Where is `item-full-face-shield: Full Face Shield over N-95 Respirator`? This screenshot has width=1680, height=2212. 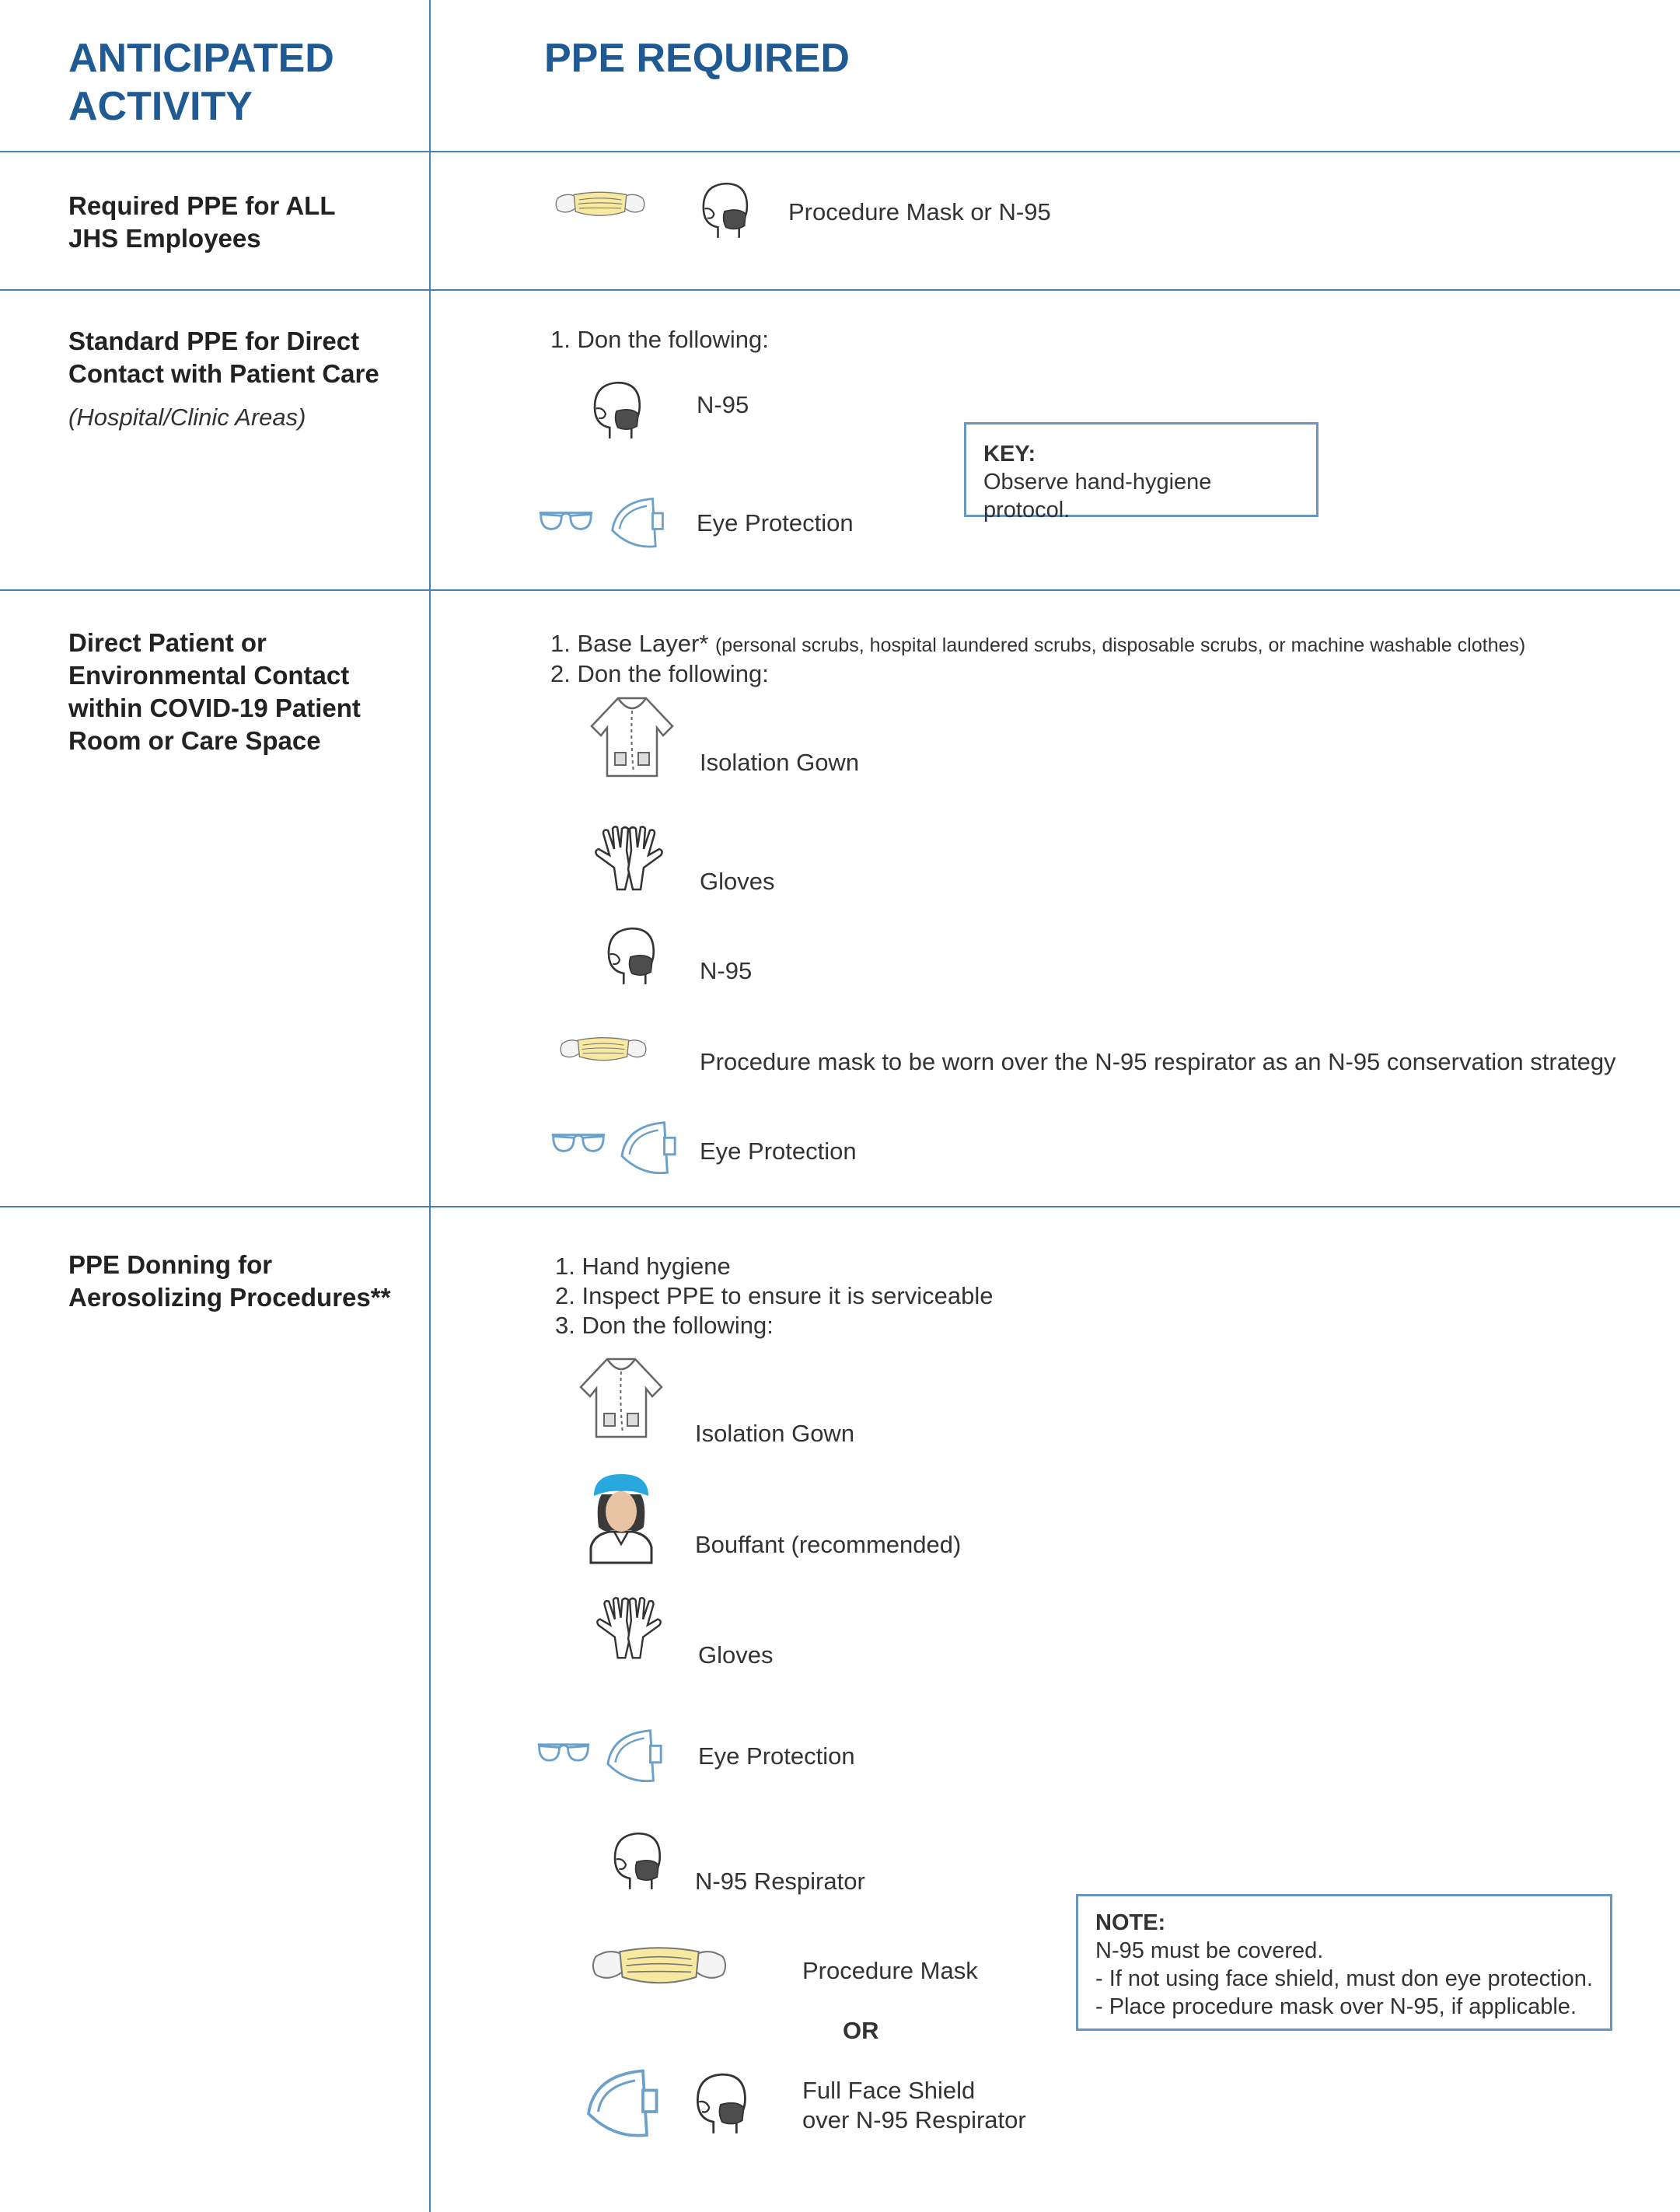 item-full-face-shield: Full Face Shield over N-95 Respirator is located at coordinates (914, 2105).